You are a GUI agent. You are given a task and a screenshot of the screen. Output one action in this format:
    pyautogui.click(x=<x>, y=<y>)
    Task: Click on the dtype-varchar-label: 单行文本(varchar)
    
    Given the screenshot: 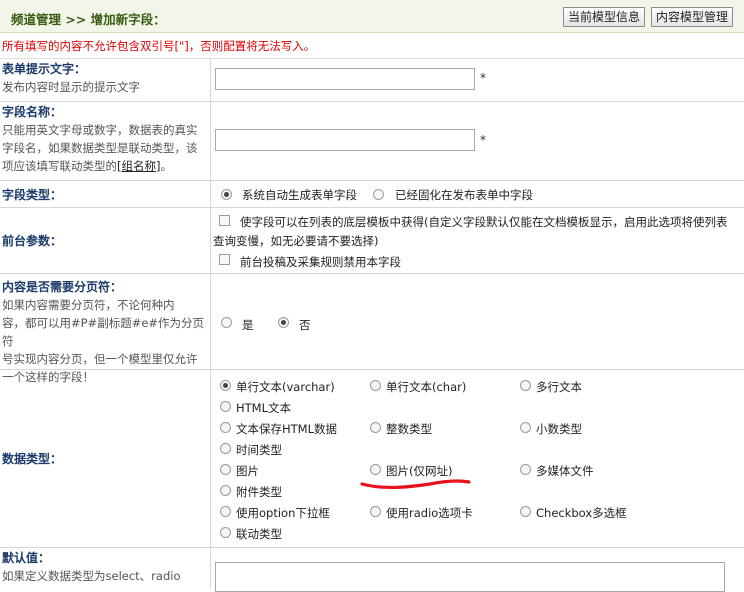 What is the action you would take?
    pyautogui.click(x=285, y=387)
    